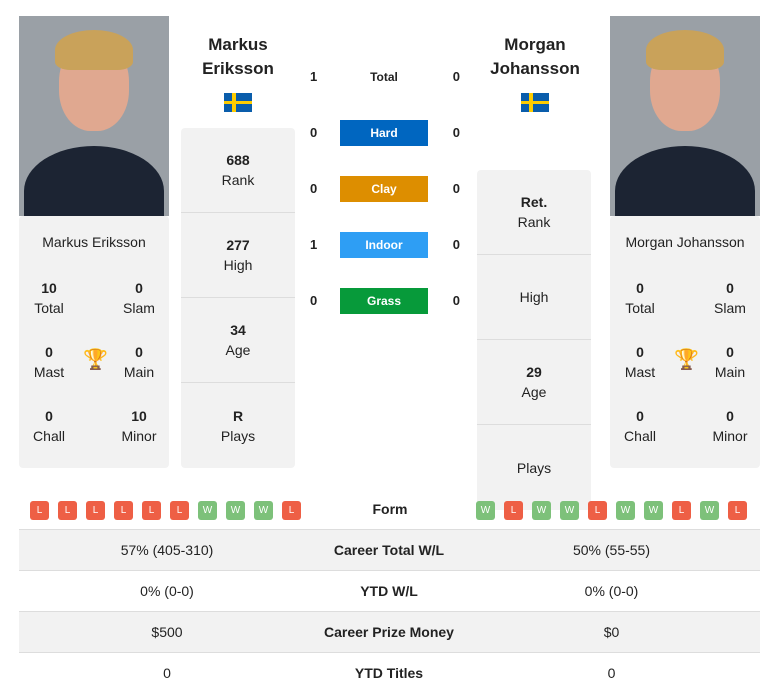  I want to click on stat-age: 29 Age, so click(534, 382).